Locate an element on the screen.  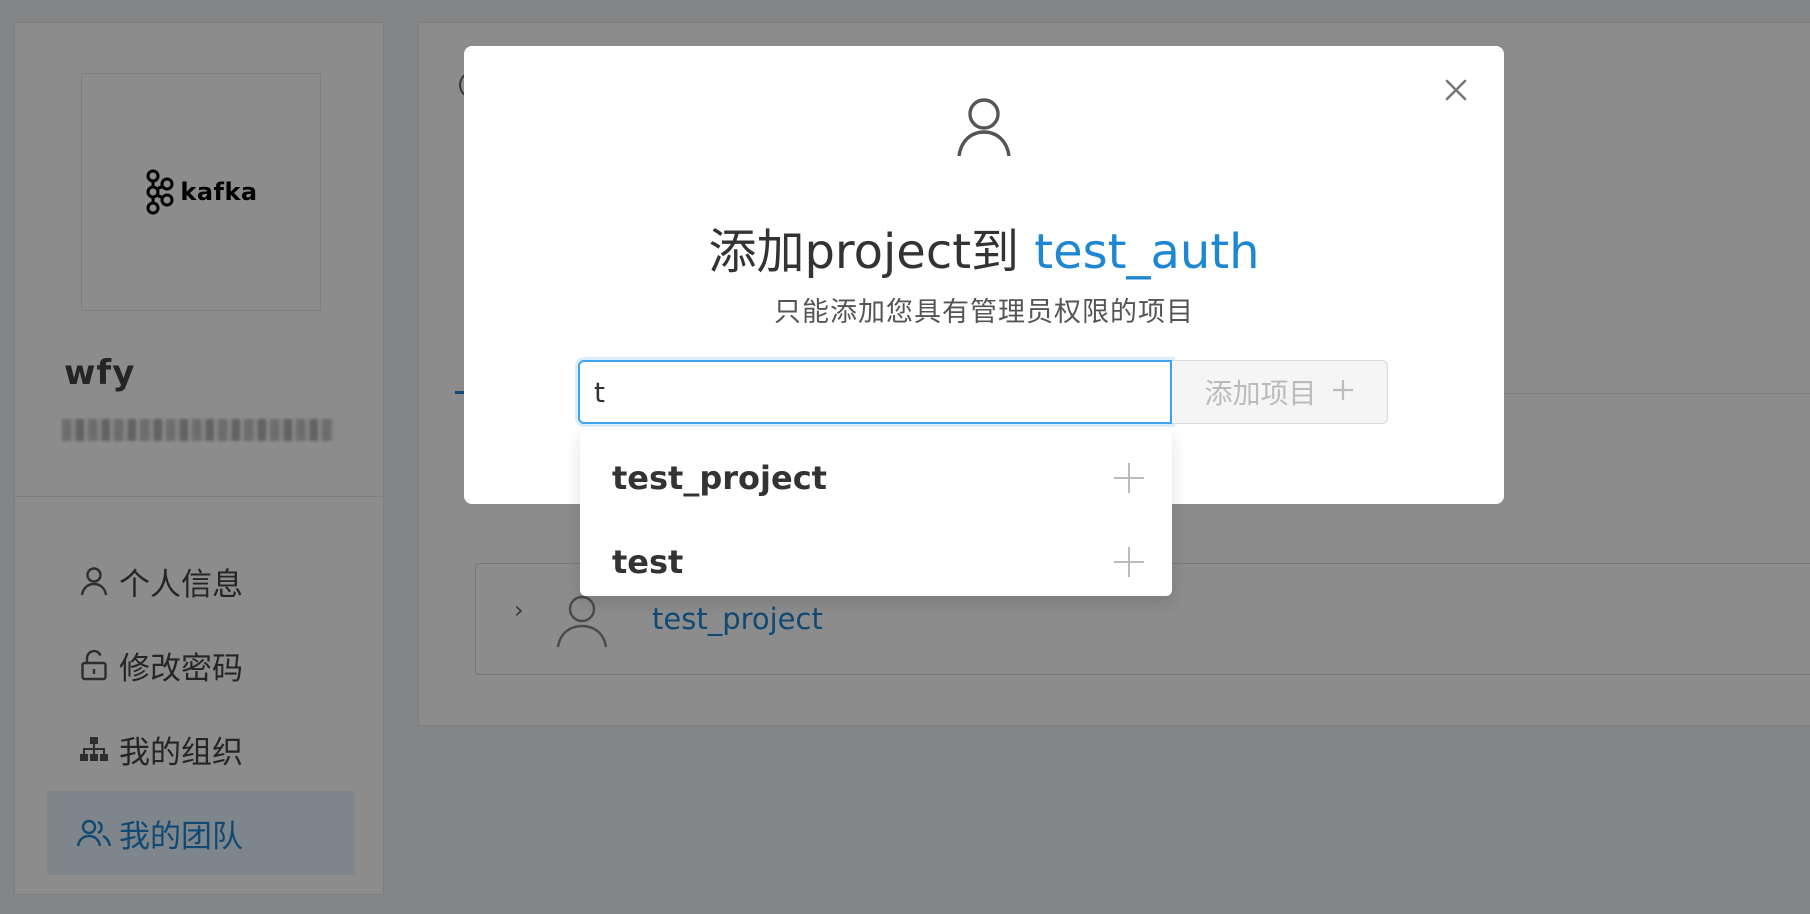
suggestion-item: test is located at coordinates (876, 562).